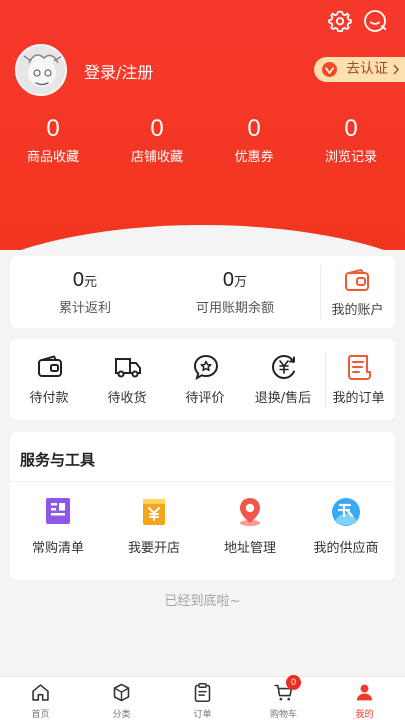 This screenshot has height=720, width=405. I want to click on my-account-label: 我的账户, so click(357, 310).